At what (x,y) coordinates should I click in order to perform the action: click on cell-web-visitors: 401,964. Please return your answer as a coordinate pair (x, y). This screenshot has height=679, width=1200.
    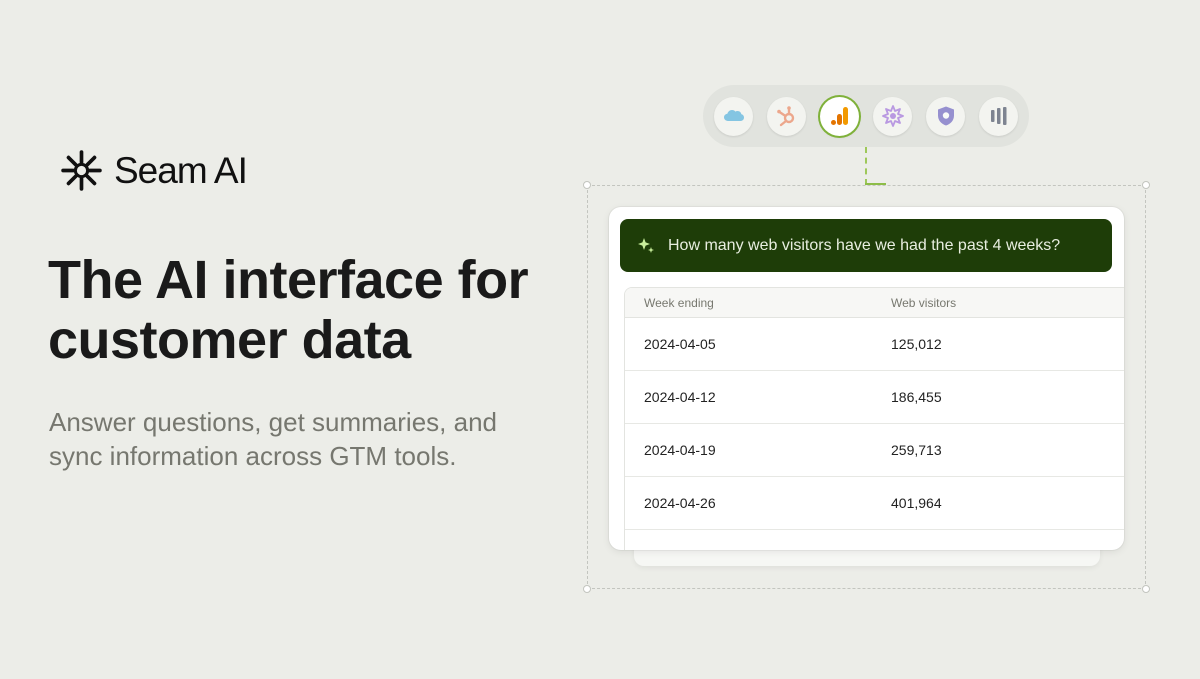
    Looking at the image, I should click on (916, 503).